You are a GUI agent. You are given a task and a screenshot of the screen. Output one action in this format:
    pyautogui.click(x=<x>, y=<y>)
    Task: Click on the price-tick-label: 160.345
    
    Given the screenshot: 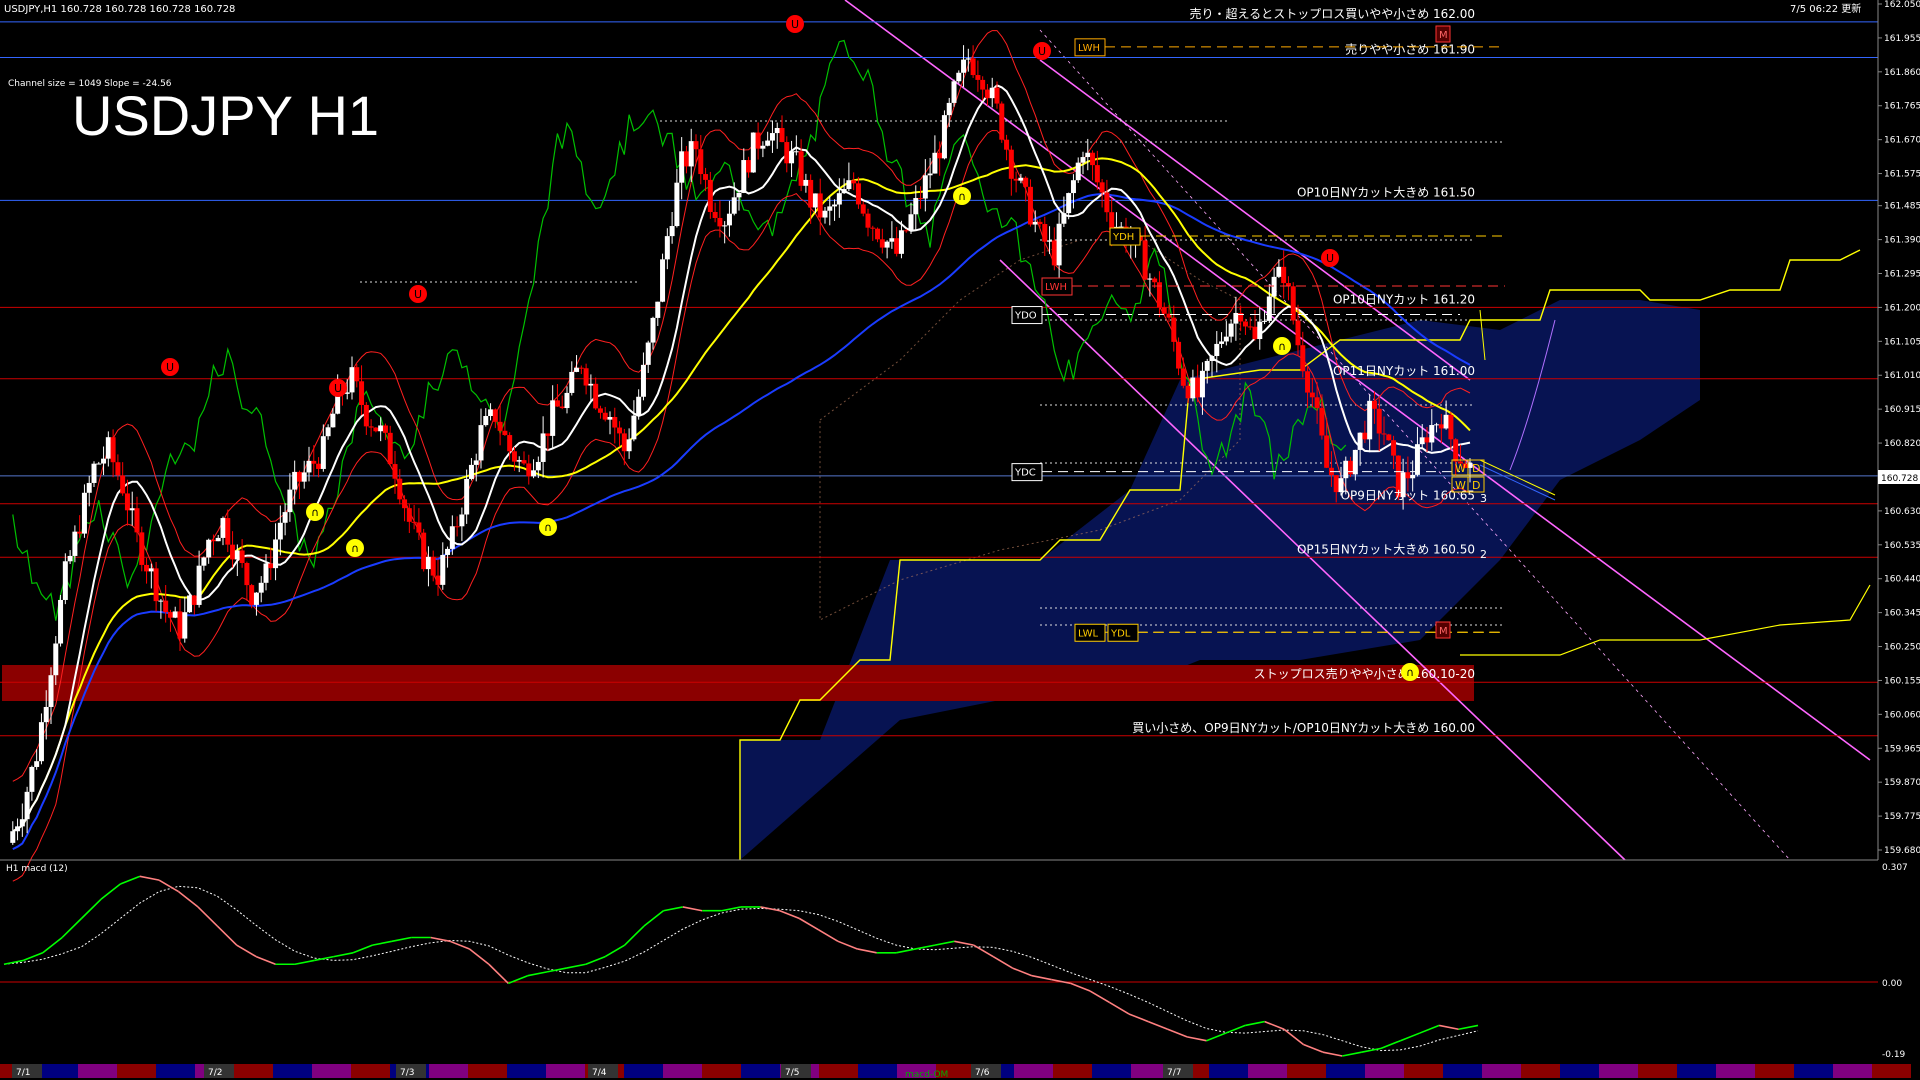 What is the action you would take?
    pyautogui.click(x=1902, y=614)
    